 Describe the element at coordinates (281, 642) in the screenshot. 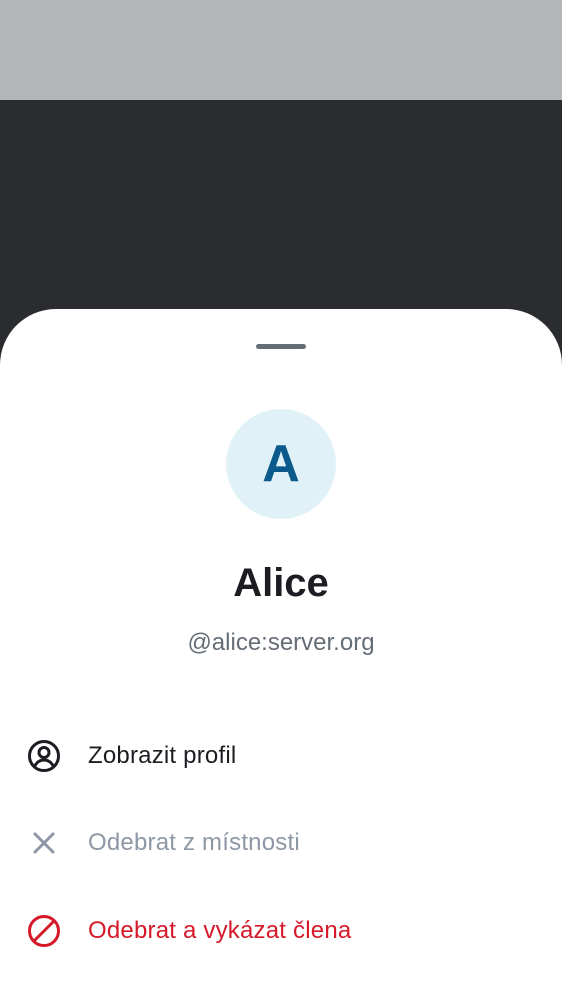

I see `member-user-id: @alice:server.org` at that location.